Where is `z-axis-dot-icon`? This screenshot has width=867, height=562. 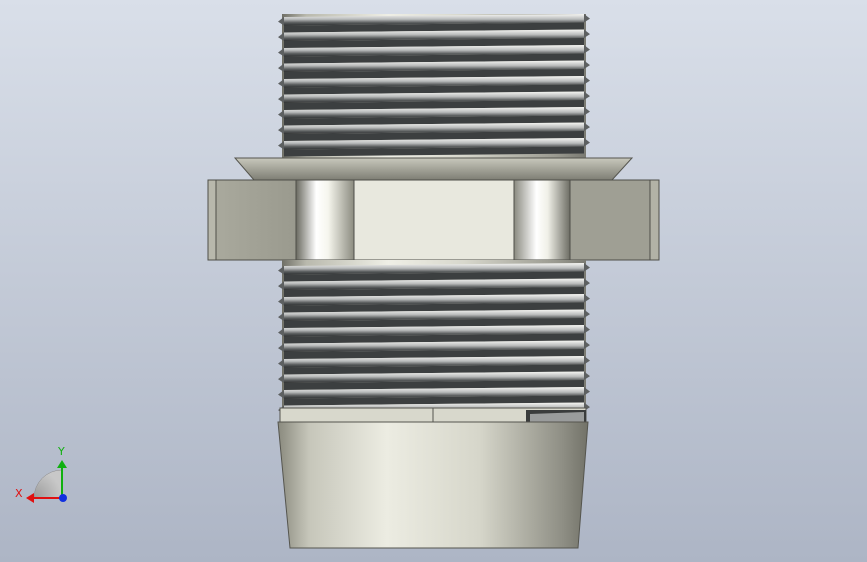 z-axis-dot-icon is located at coordinates (63, 498).